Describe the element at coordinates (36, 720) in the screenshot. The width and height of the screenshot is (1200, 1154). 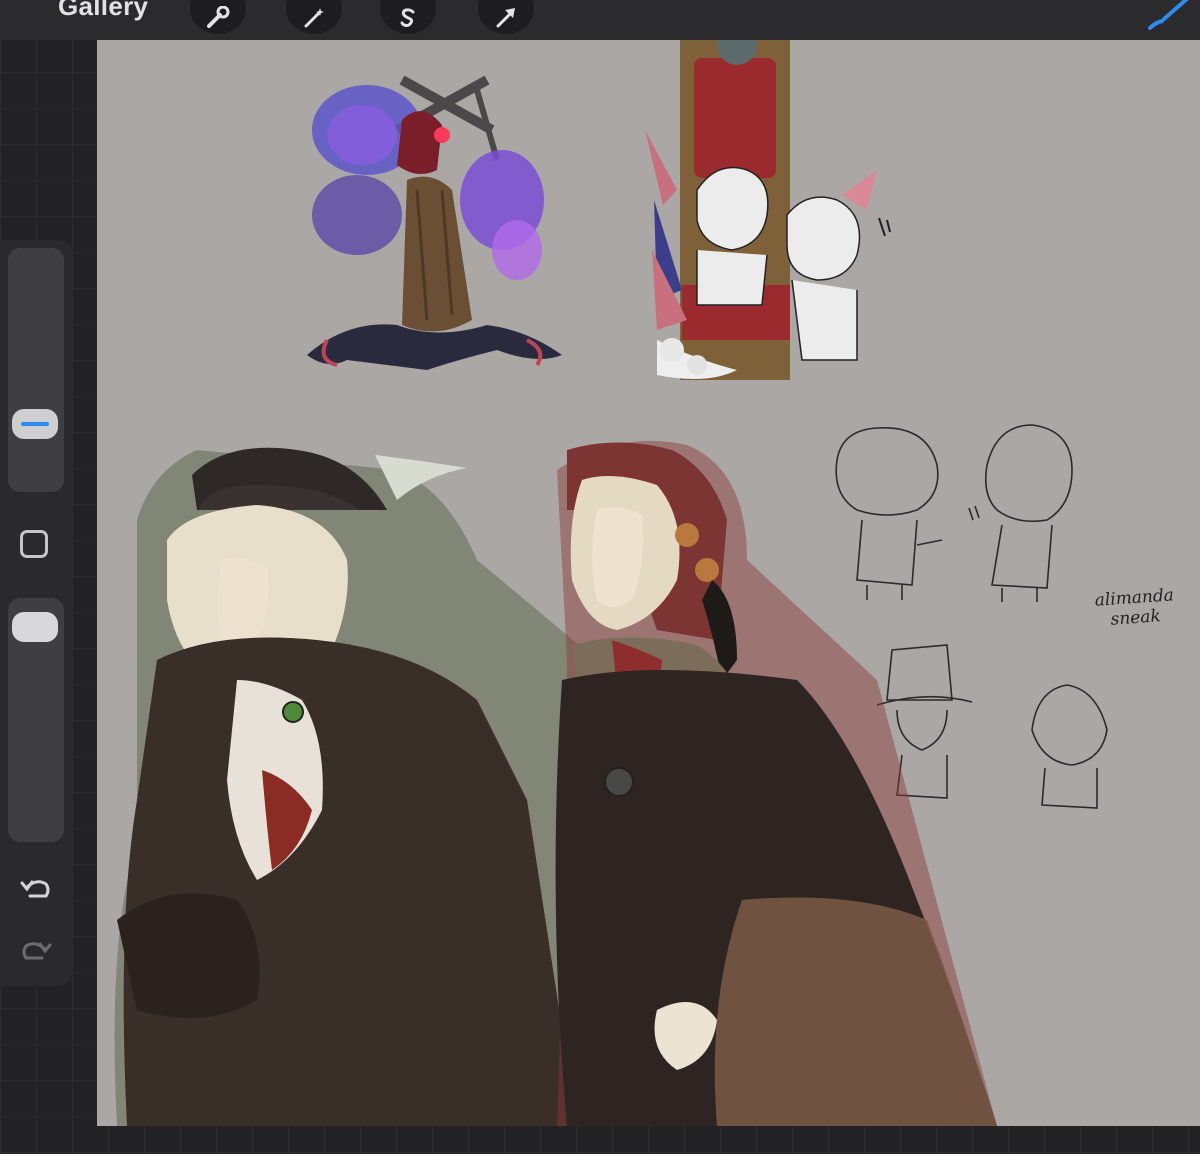
I see `opacity-slider` at that location.